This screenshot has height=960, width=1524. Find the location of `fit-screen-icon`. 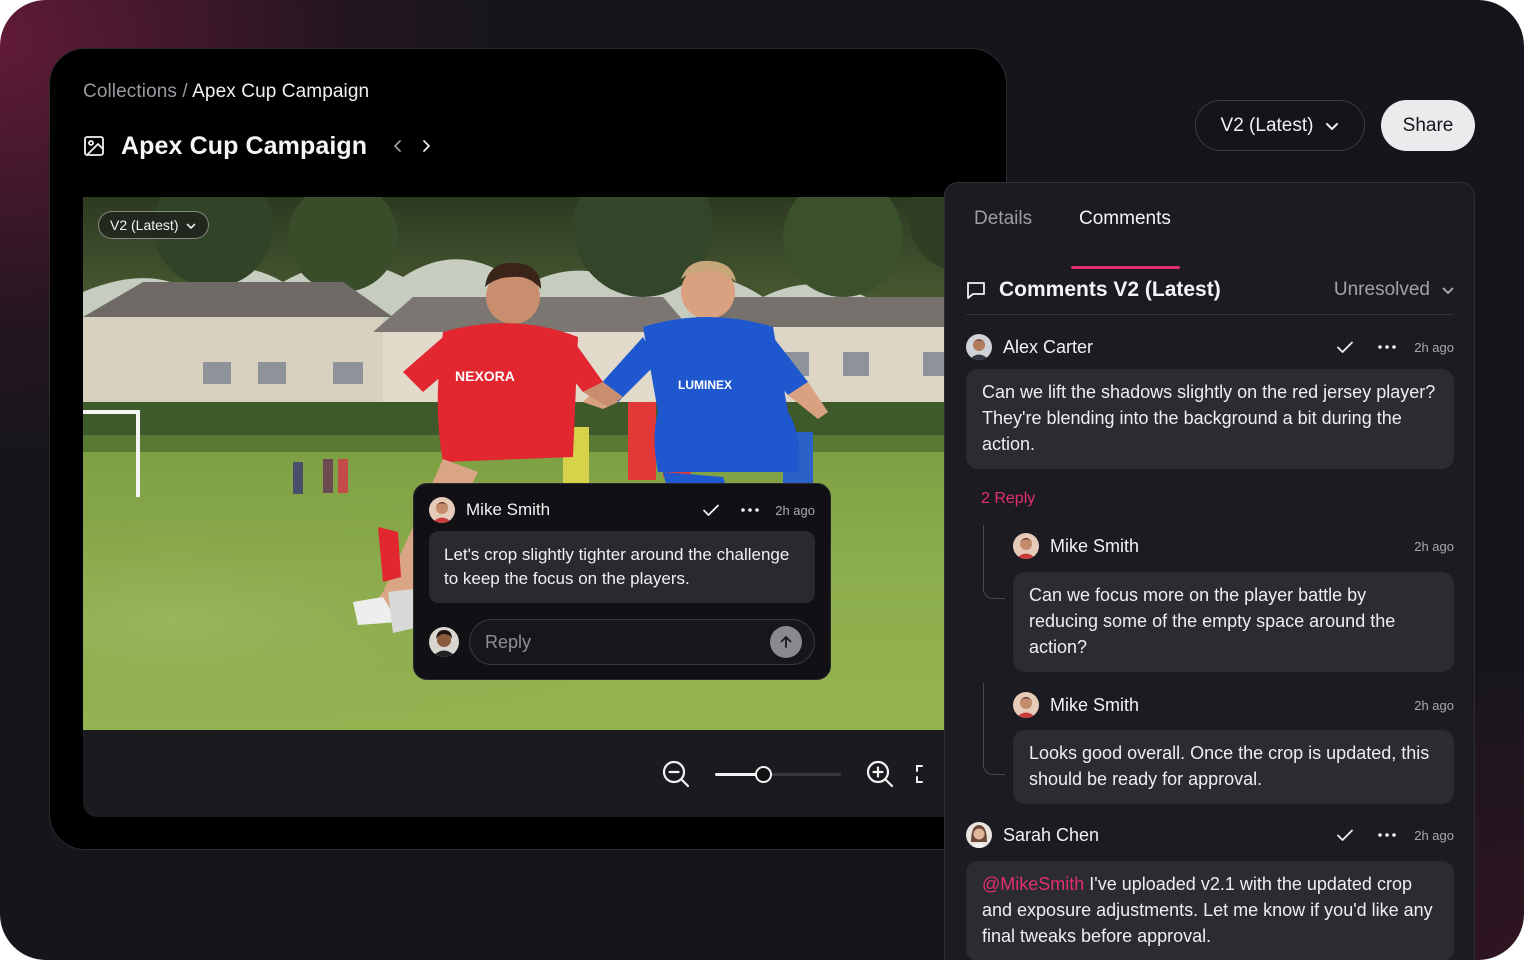

fit-screen-icon is located at coordinates (930, 774).